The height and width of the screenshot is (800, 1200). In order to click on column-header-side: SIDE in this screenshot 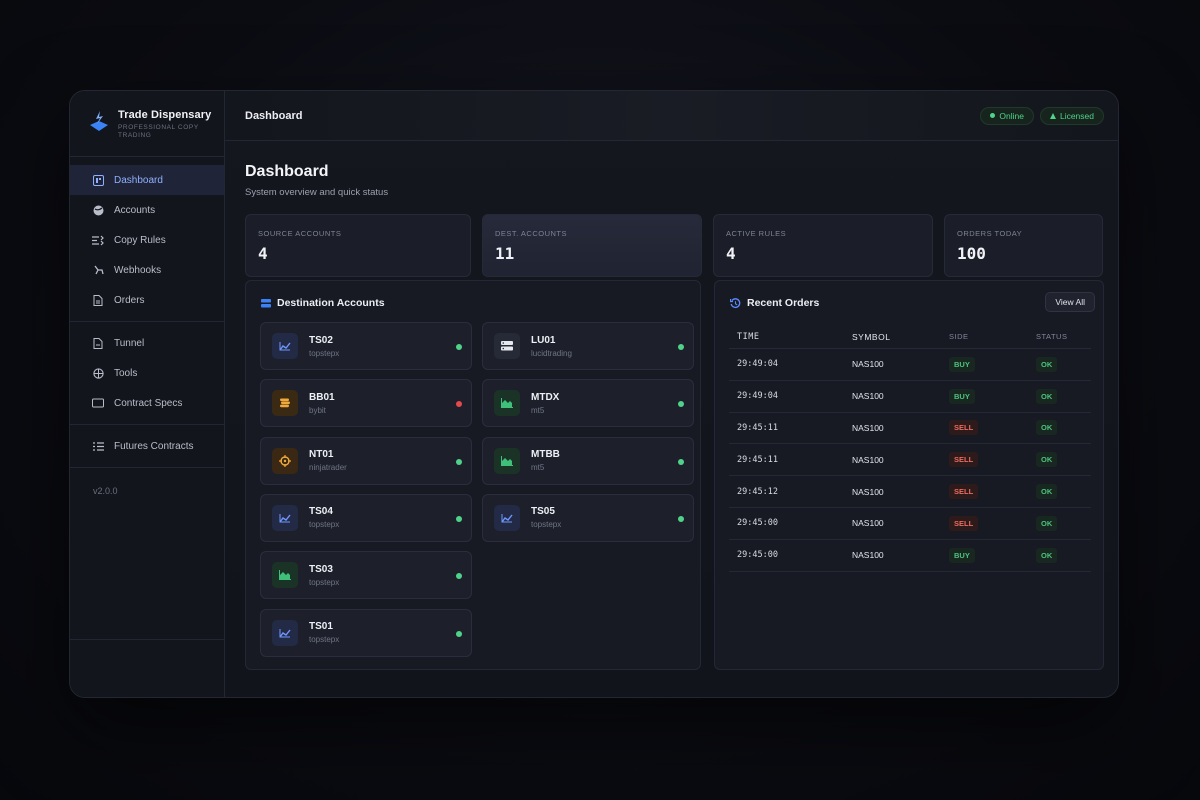, I will do `click(959, 336)`.